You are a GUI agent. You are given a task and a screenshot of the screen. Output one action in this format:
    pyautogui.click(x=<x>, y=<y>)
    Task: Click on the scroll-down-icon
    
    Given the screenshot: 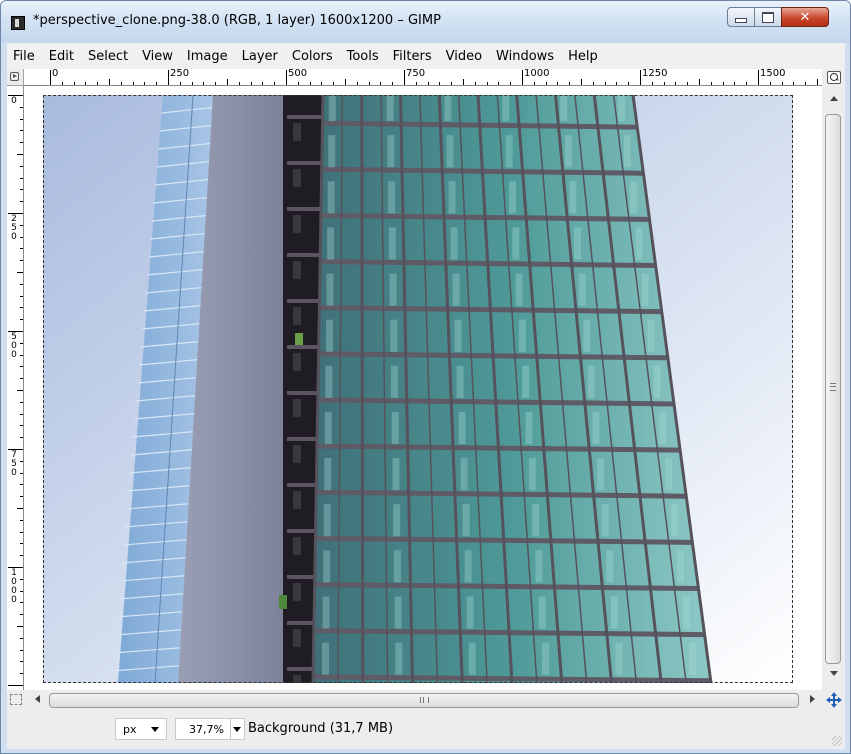 What is the action you would take?
    pyautogui.click(x=834, y=673)
    